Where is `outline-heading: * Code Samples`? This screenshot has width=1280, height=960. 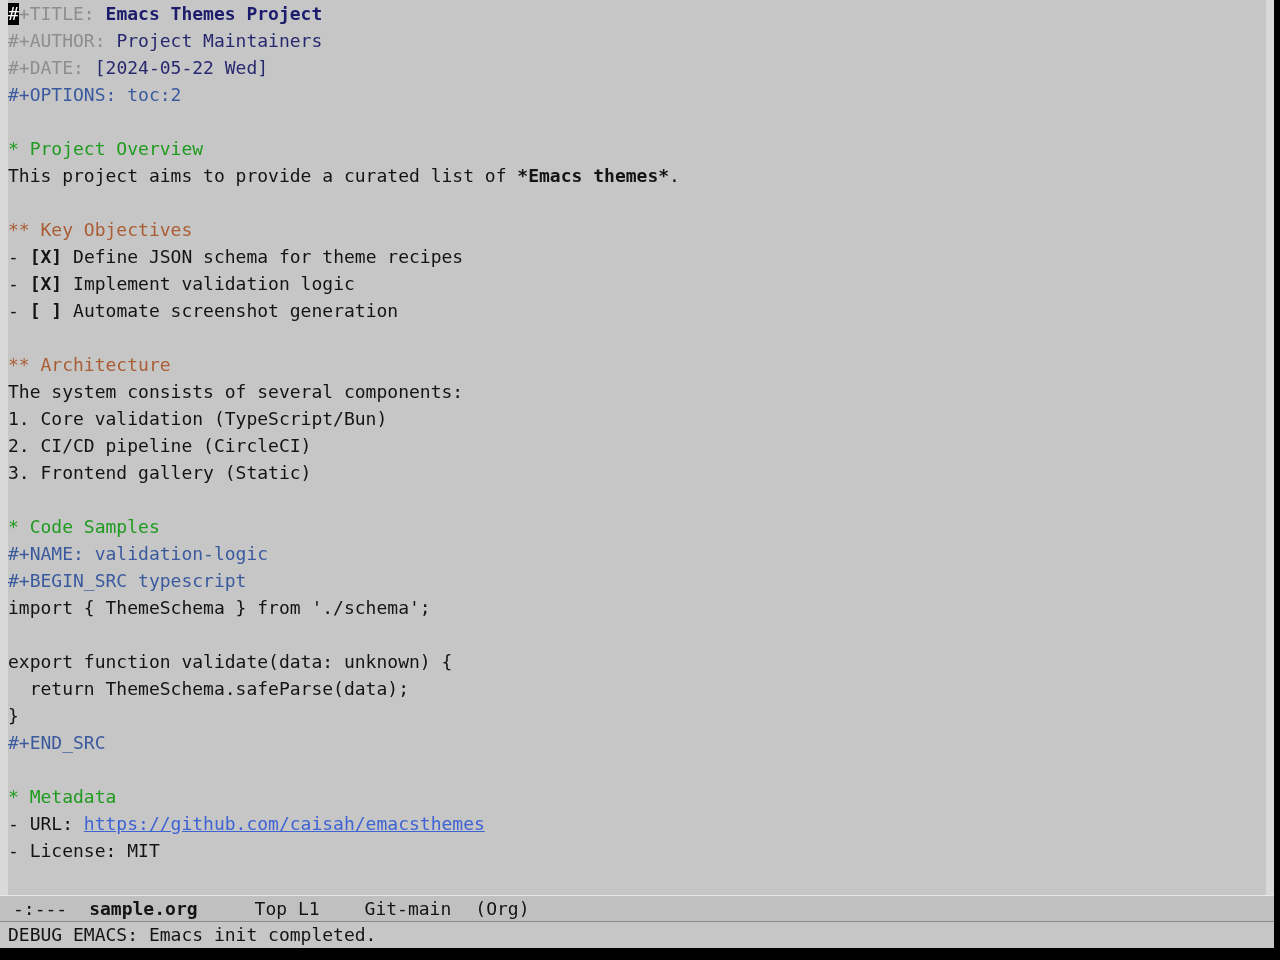 outline-heading: * Code Samples is located at coordinates (84, 526).